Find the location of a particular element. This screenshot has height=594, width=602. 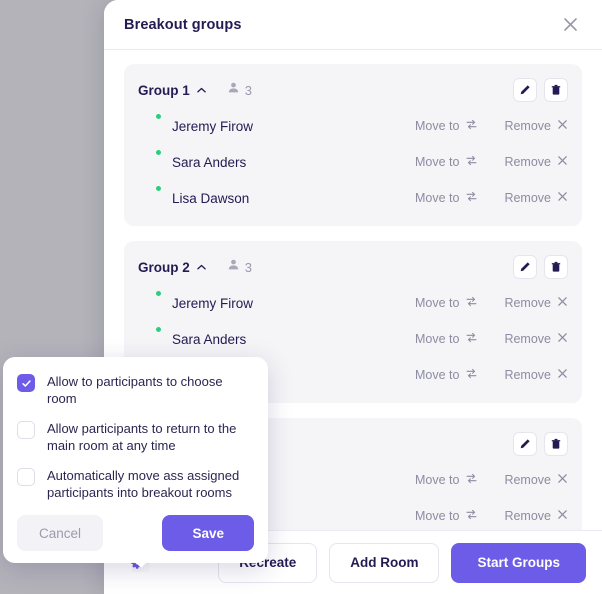

participant-row: Jeremy Firow Move to Remove is located at coordinates (353, 303).